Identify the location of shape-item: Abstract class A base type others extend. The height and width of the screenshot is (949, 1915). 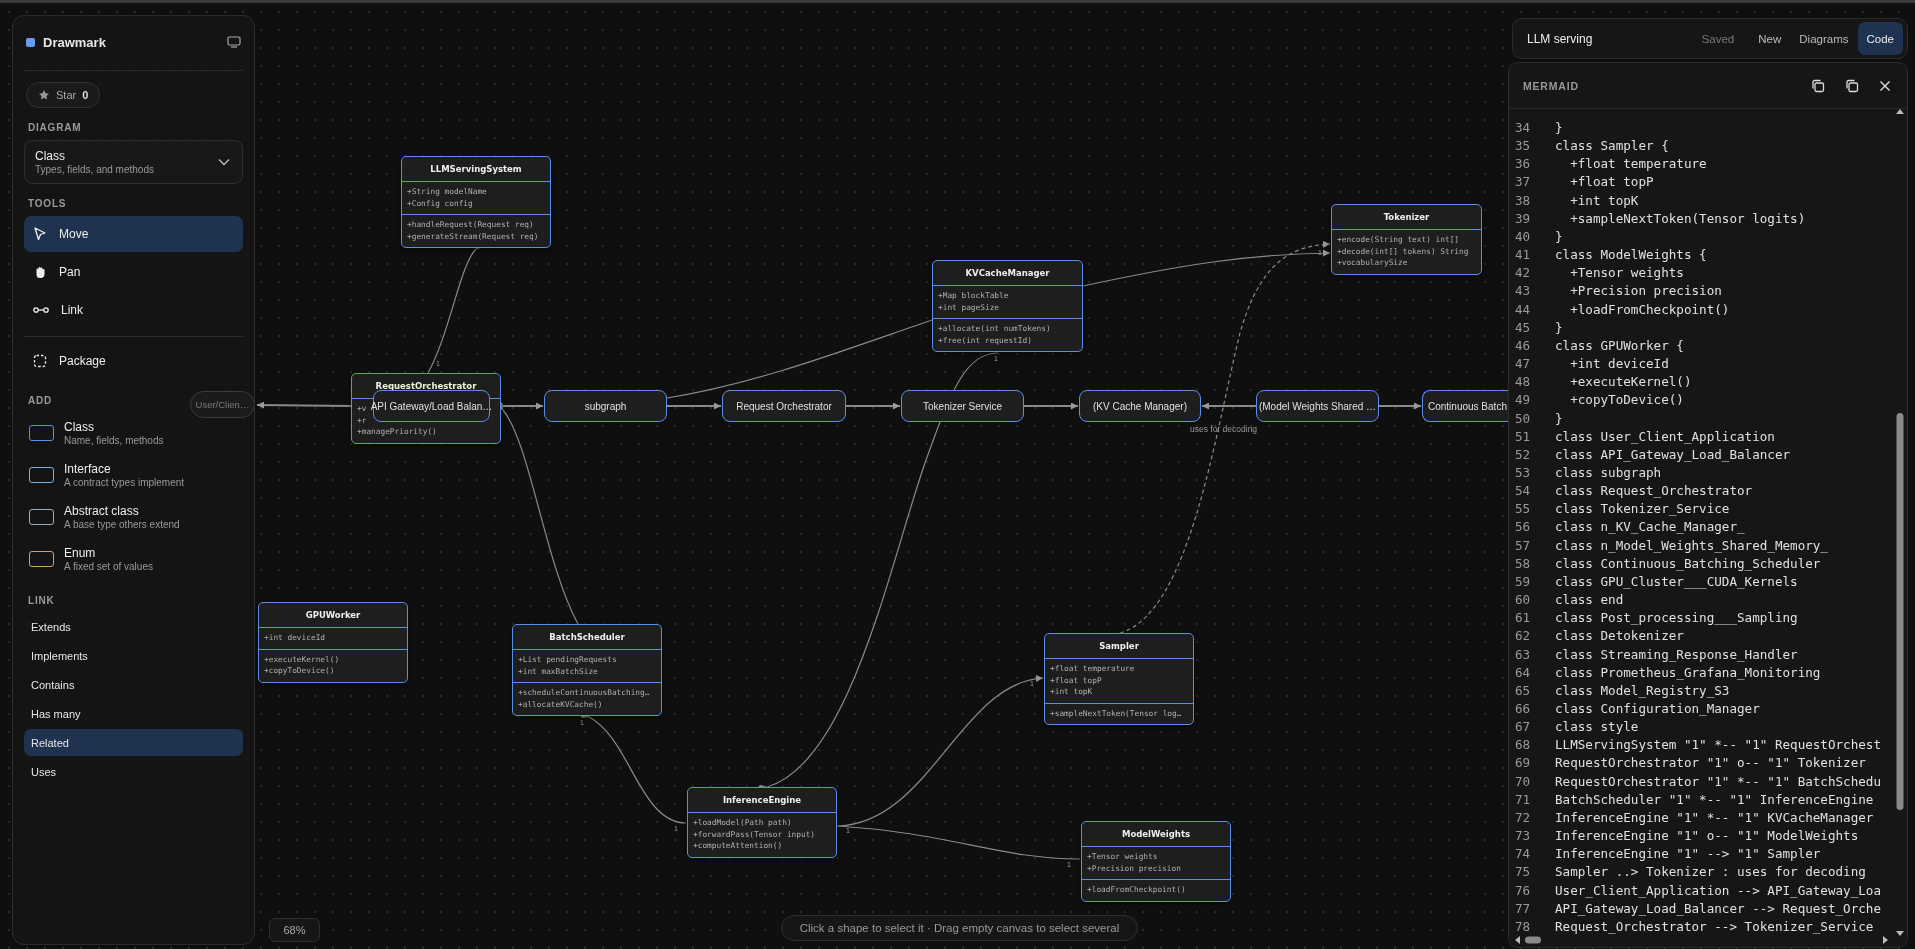
(133, 517).